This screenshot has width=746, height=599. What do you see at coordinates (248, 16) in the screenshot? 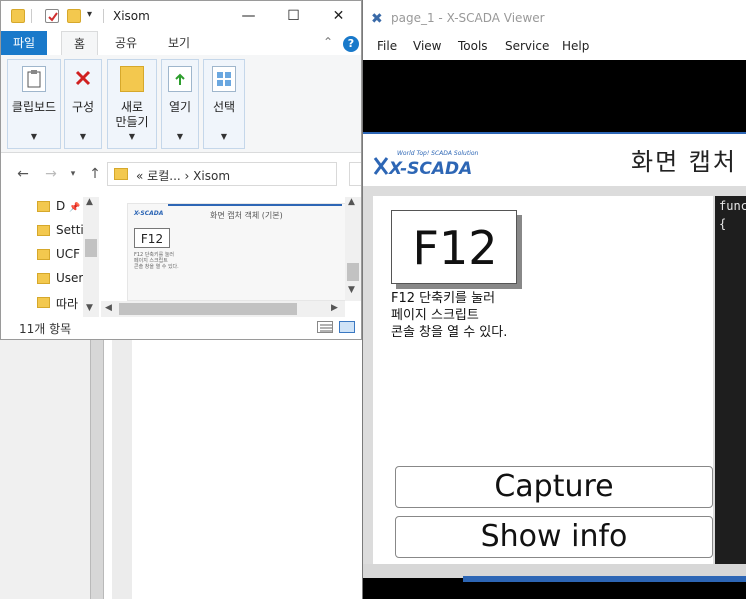
I see `minimize-button: —` at bounding box center [248, 16].